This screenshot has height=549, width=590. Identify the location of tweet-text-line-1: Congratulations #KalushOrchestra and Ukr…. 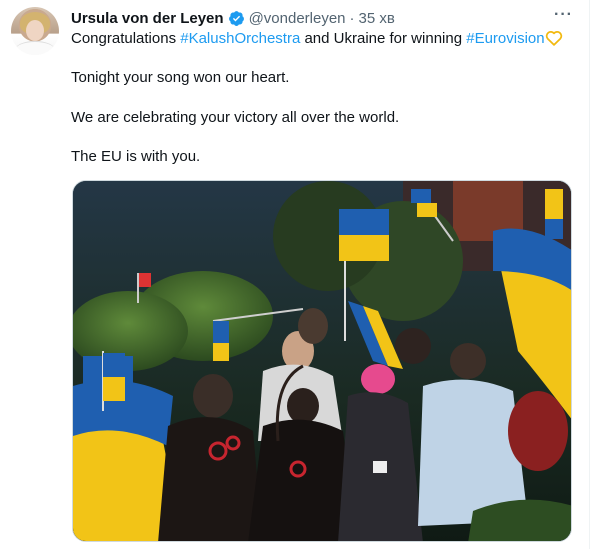
(317, 39).